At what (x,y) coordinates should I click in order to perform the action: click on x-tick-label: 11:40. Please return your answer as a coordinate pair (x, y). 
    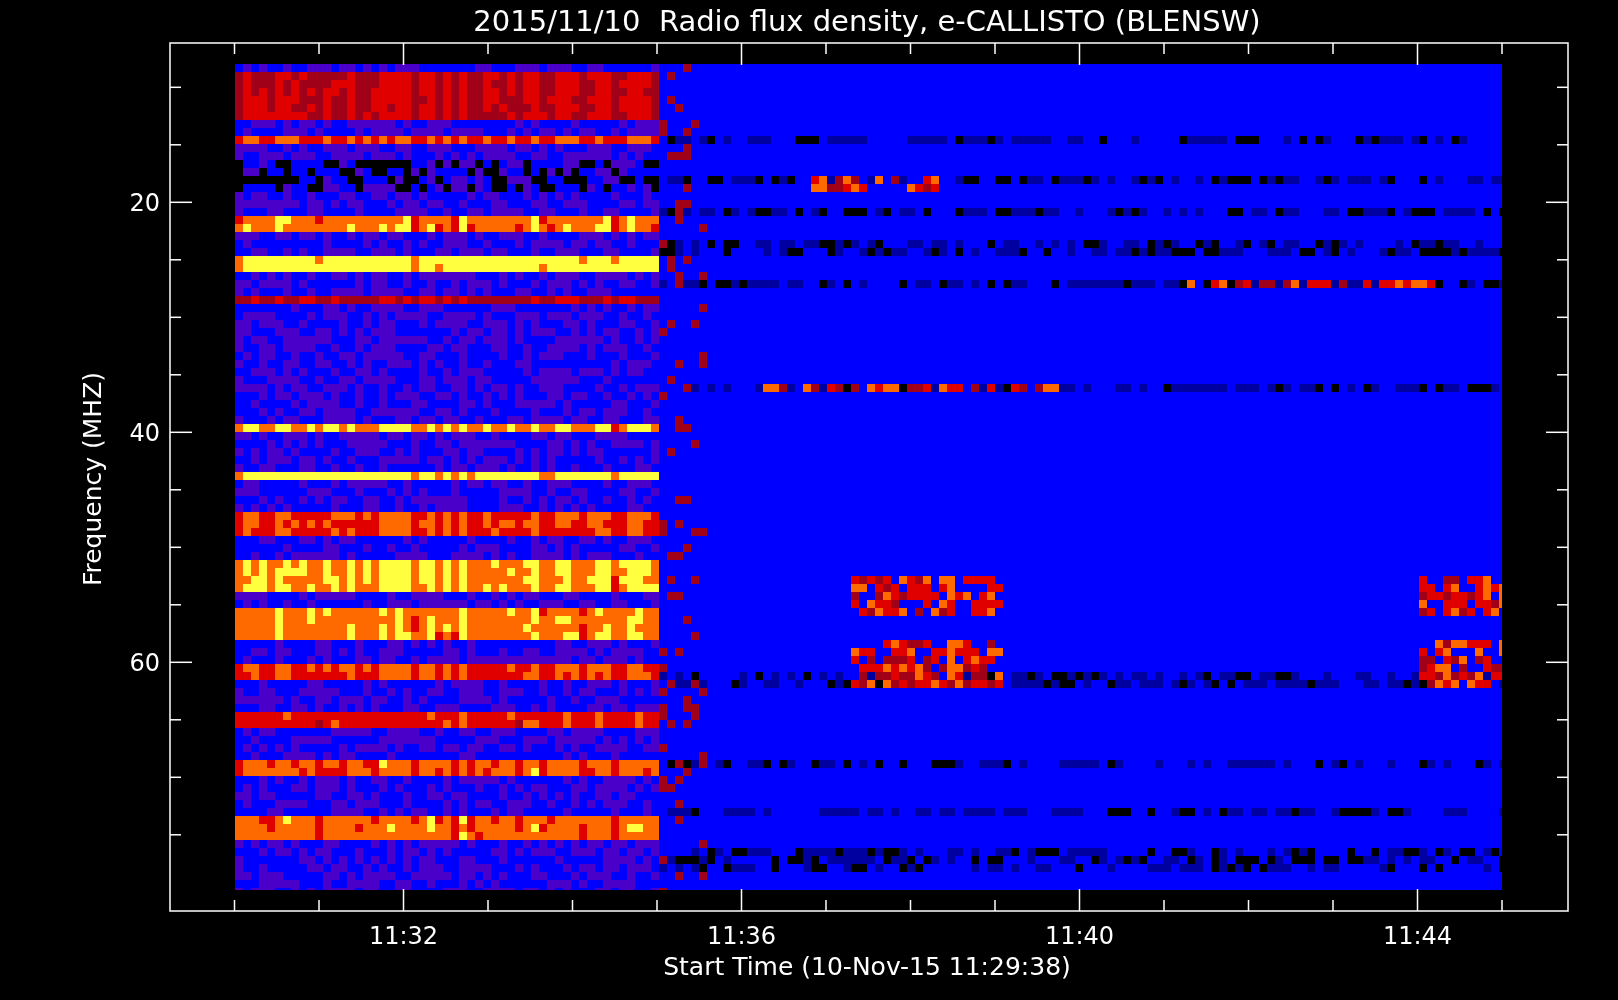
    Looking at the image, I should click on (1079, 936).